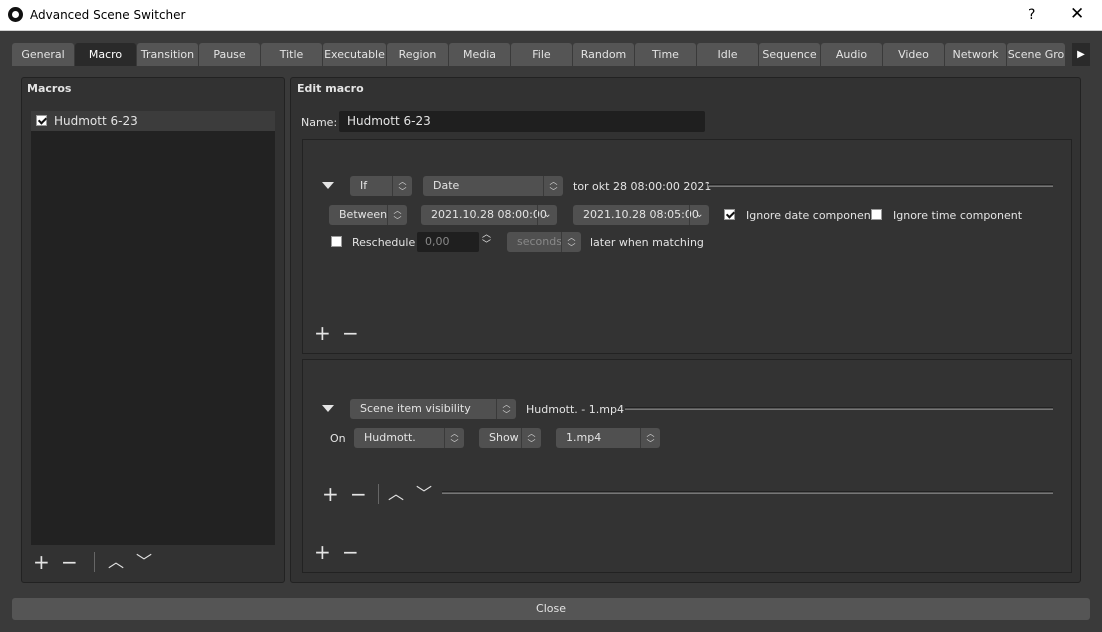 This screenshot has width=1102, height=632. What do you see at coordinates (851, 54) in the screenshot?
I see `tab-audio: Audio` at bounding box center [851, 54].